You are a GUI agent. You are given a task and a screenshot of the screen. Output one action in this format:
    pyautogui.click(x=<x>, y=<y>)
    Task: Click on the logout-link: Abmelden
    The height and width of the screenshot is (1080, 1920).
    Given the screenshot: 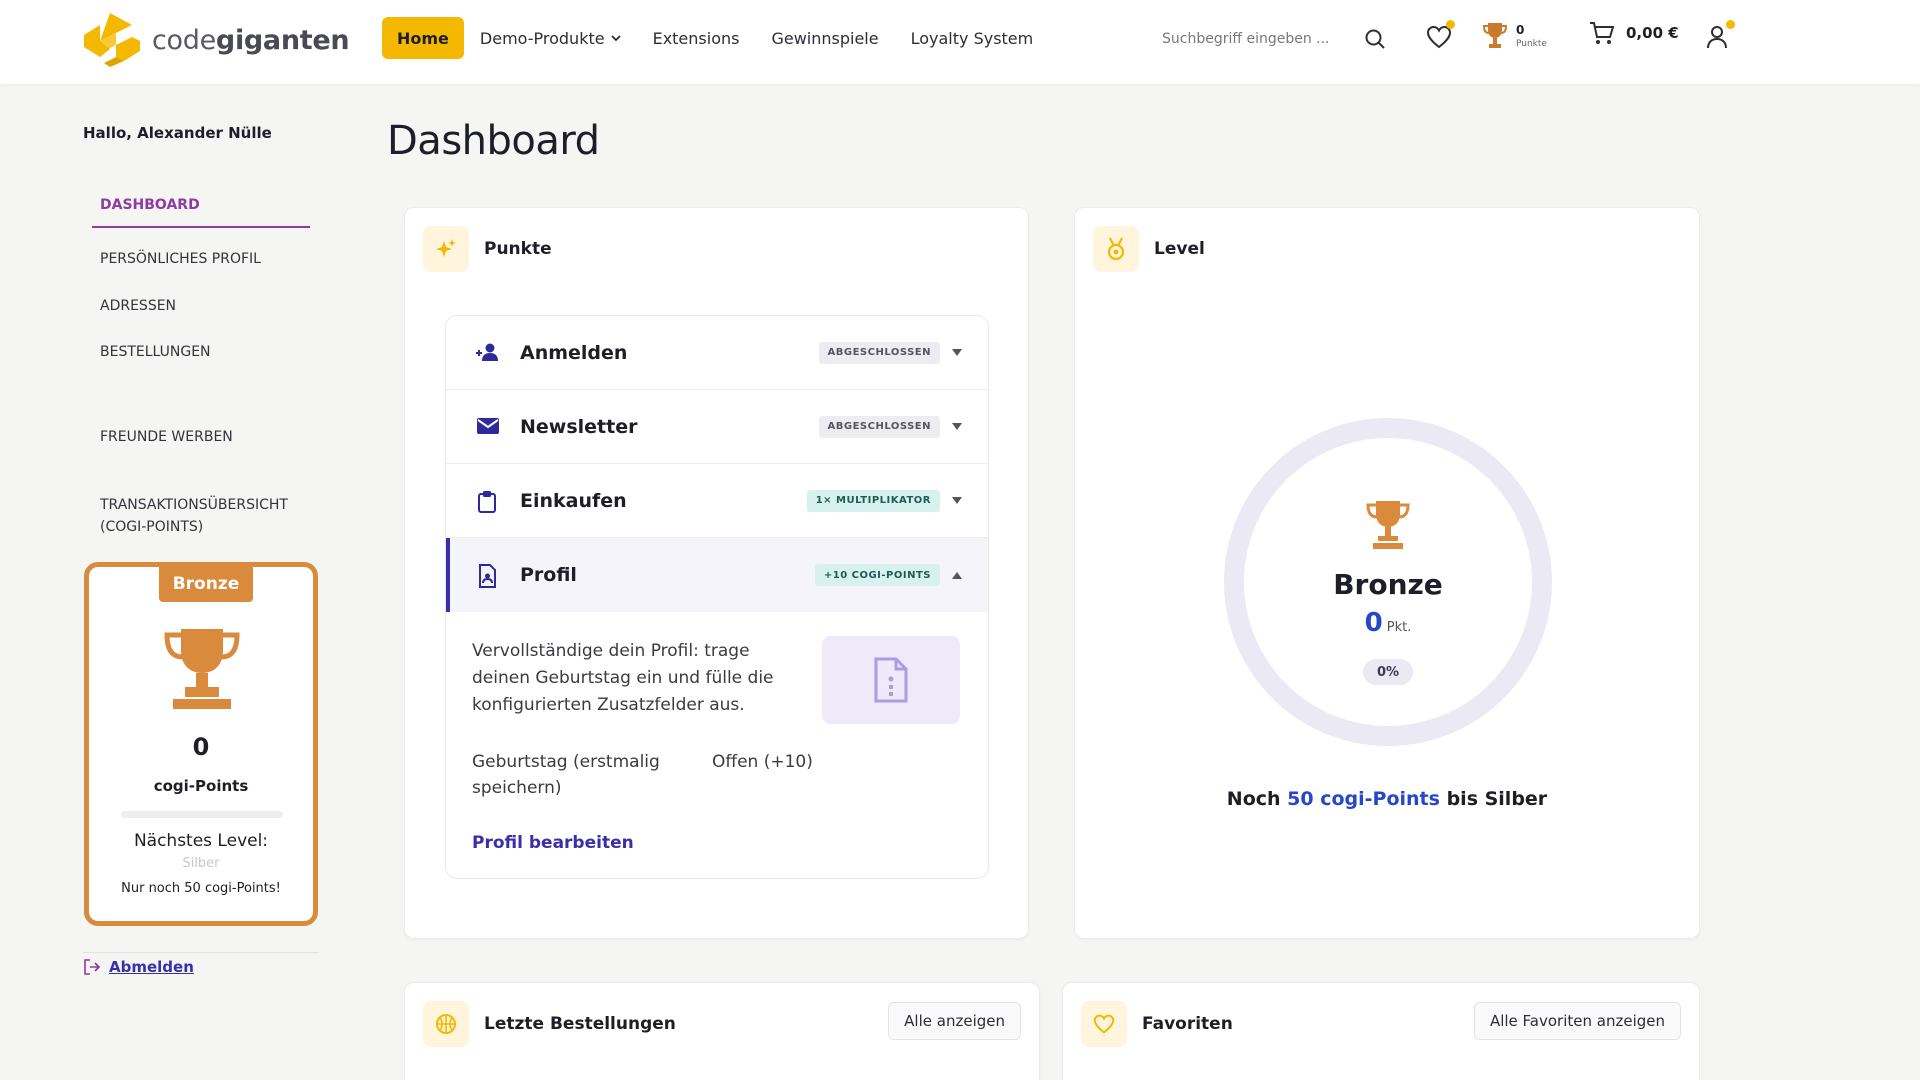 What is the action you would take?
    pyautogui.click(x=138, y=967)
    